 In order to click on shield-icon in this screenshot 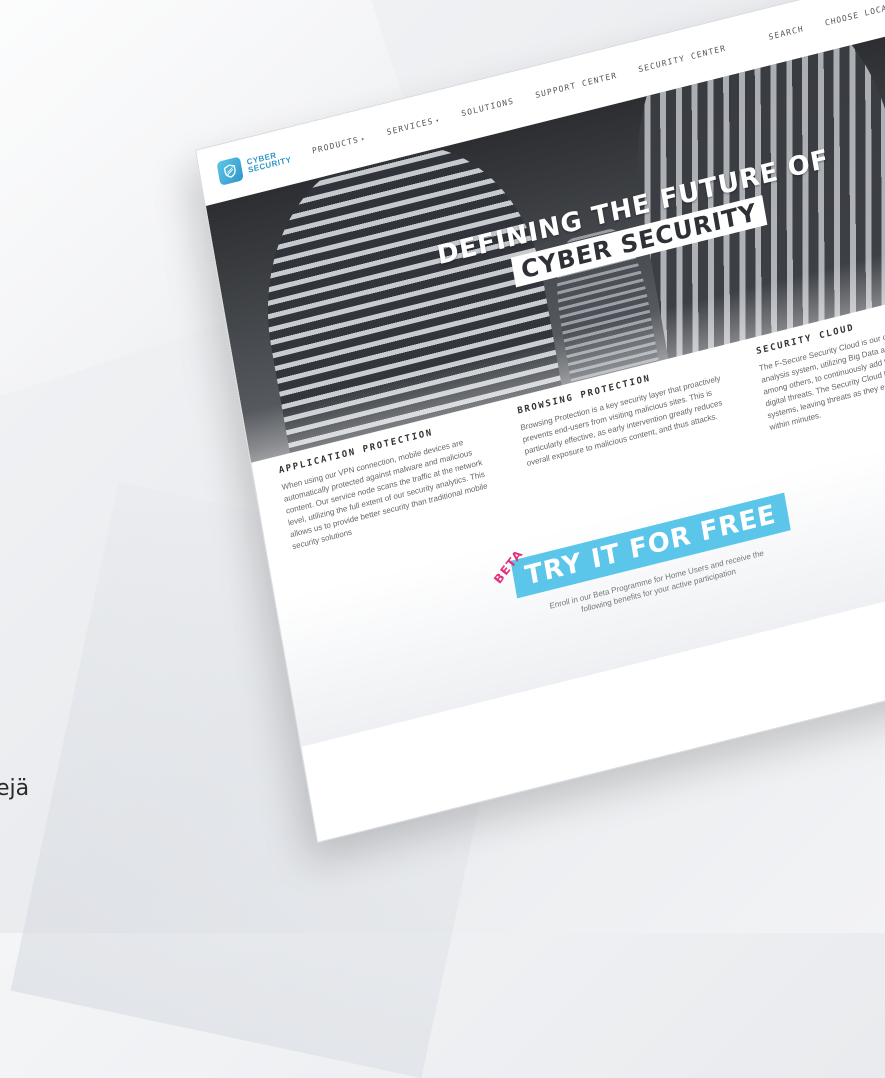, I will do `click(230, 171)`.